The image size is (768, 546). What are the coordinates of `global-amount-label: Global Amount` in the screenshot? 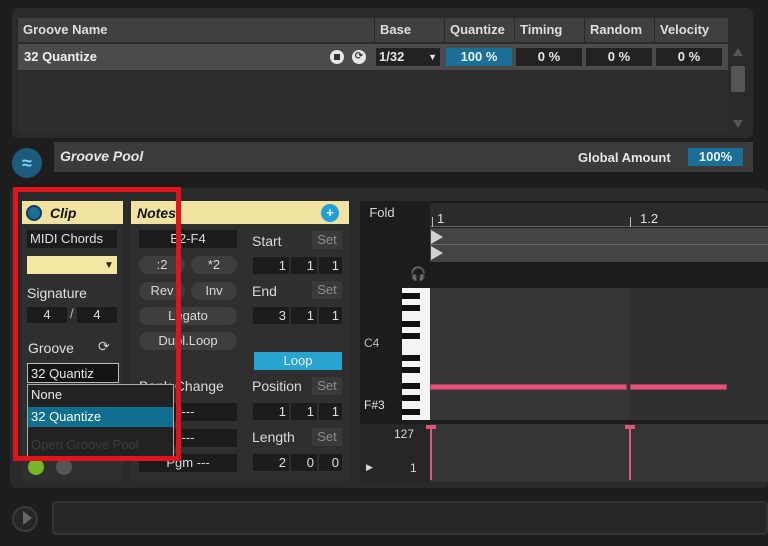 It's located at (624, 157).